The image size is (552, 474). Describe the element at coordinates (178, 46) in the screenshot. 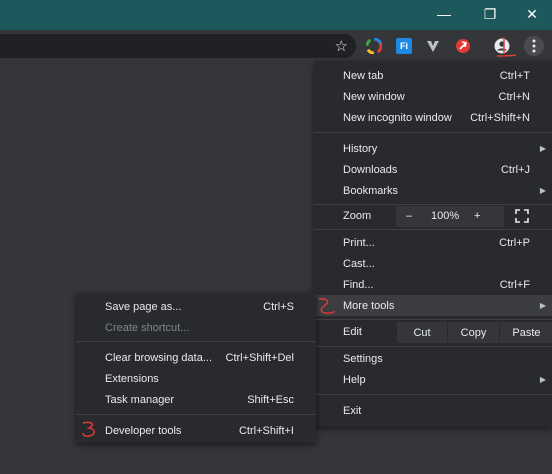

I see `address-bar: ☆` at that location.